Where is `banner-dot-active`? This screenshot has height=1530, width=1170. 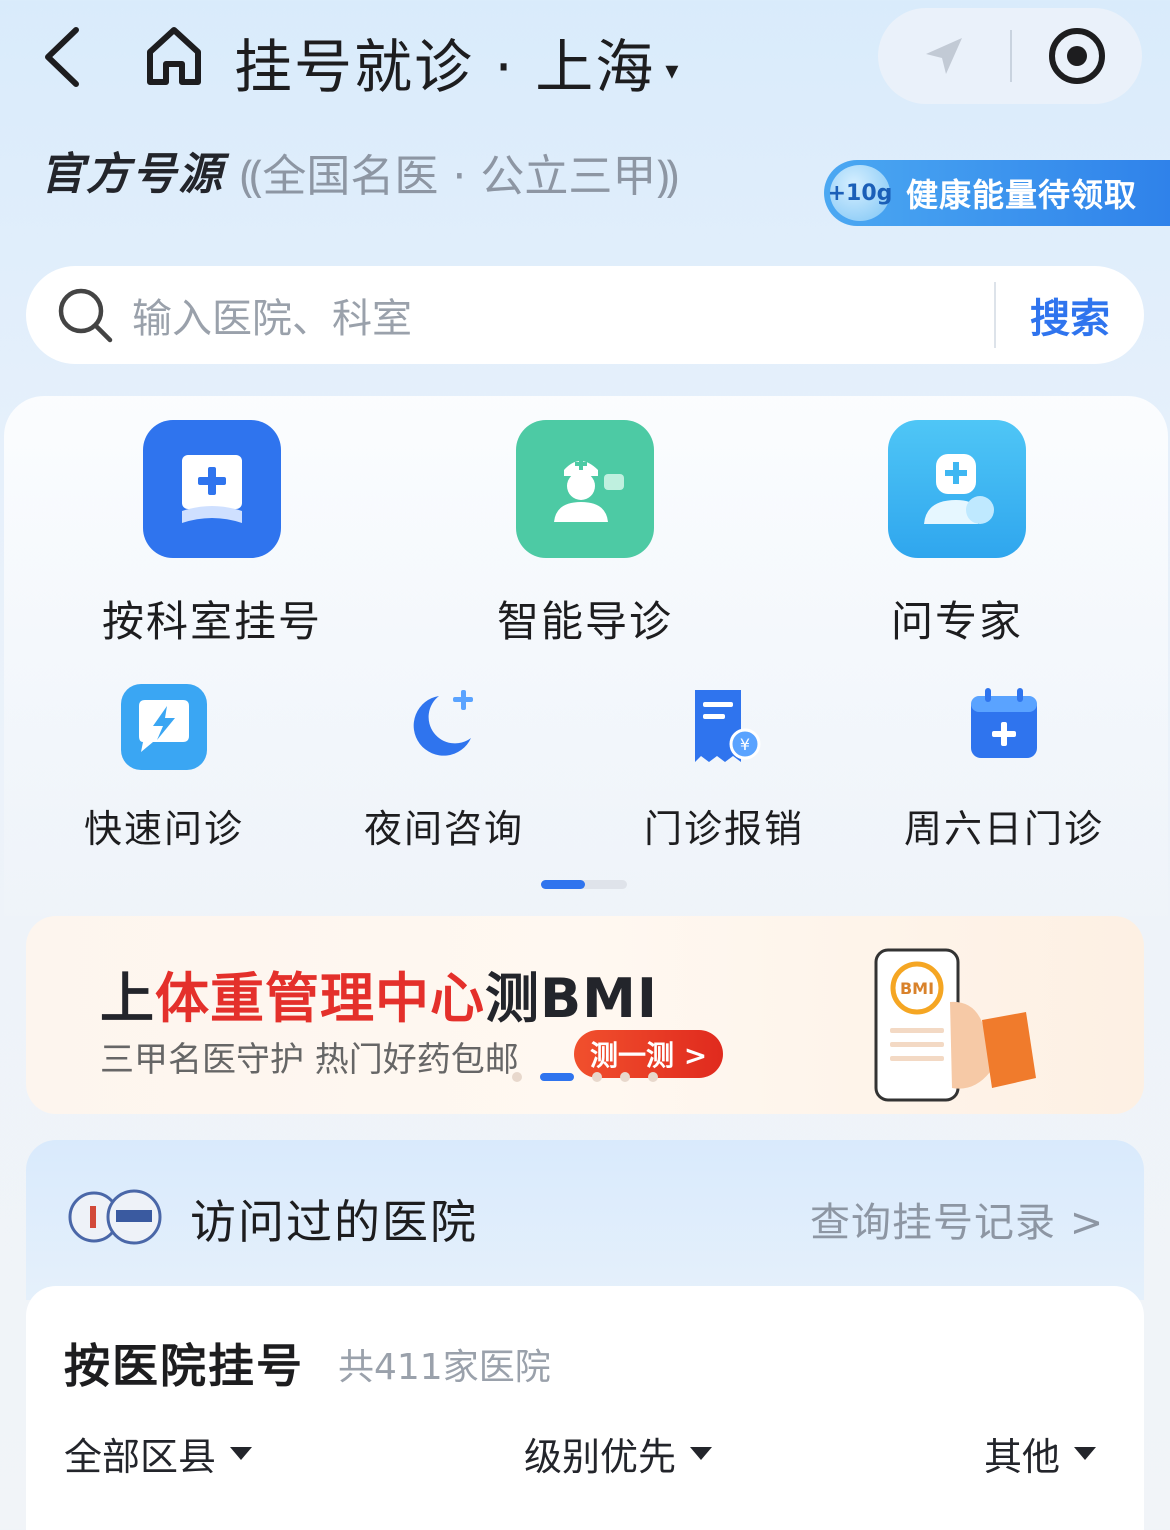
banner-dot-active is located at coordinates (557, 1077).